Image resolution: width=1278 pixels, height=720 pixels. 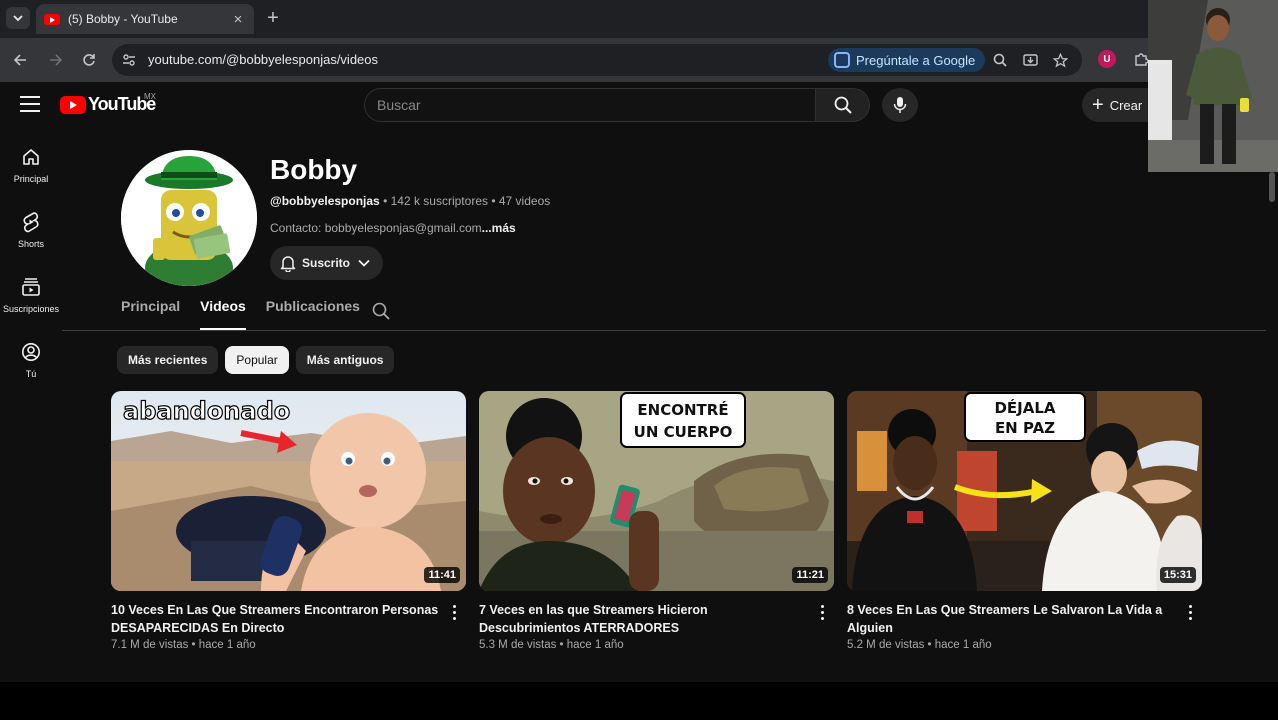 I want to click on video-meta: 7.1 M de vistas • hace 1 año, so click(x=183, y=645).